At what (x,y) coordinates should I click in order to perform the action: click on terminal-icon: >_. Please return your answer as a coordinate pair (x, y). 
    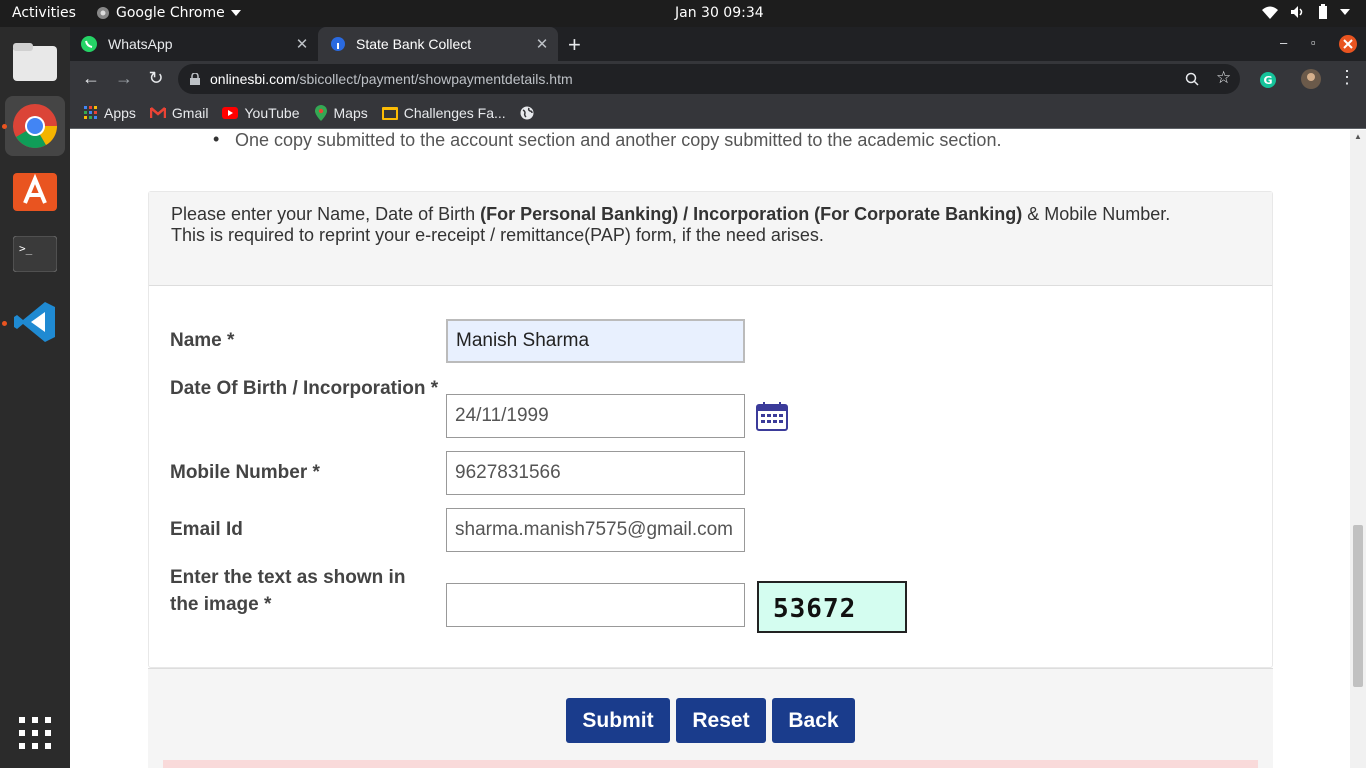
    Looking at the image, I should click on (35, 254).